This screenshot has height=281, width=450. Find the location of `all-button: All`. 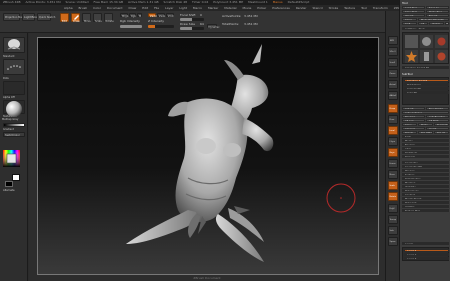

all-button: All is located at coordinates (423, 23).